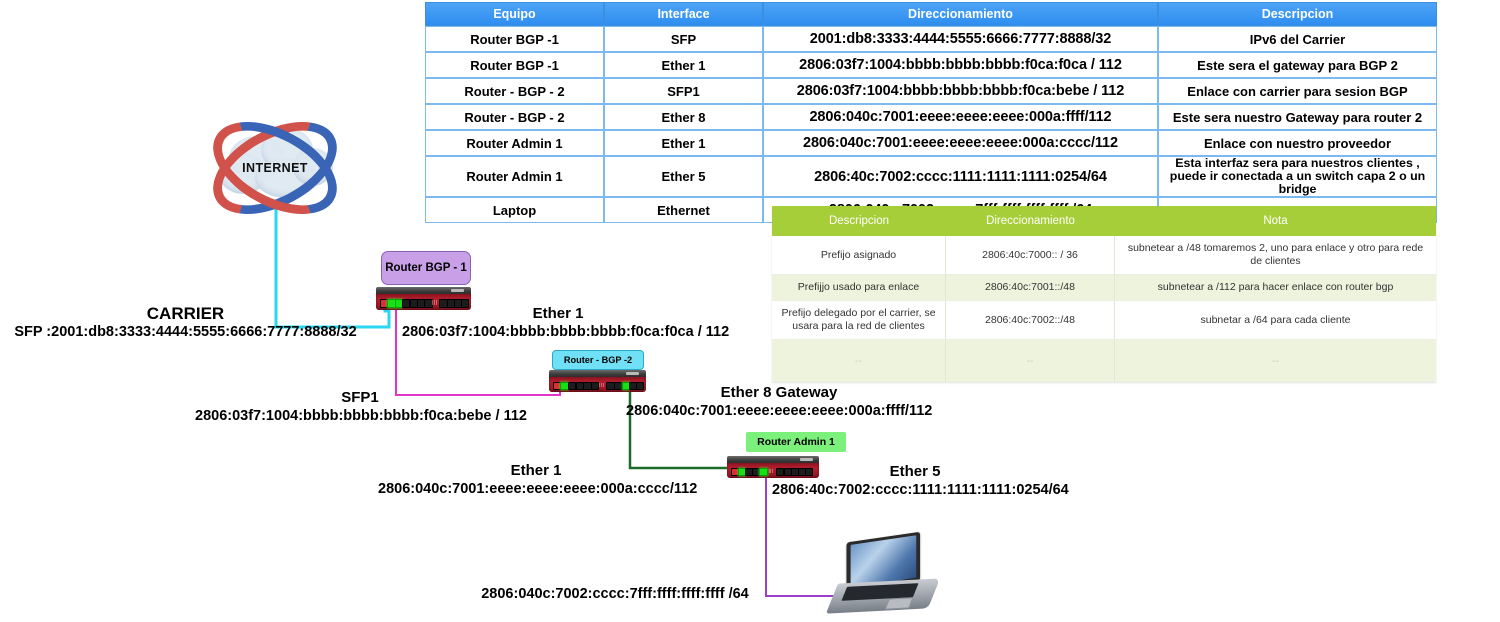 This screenshot has height=622, width=1500. What do you see at coordinates (536, 470) in the screenshot?
I see `label-ether1-admin-title: Ether 1` at bounding box center [536, 470].